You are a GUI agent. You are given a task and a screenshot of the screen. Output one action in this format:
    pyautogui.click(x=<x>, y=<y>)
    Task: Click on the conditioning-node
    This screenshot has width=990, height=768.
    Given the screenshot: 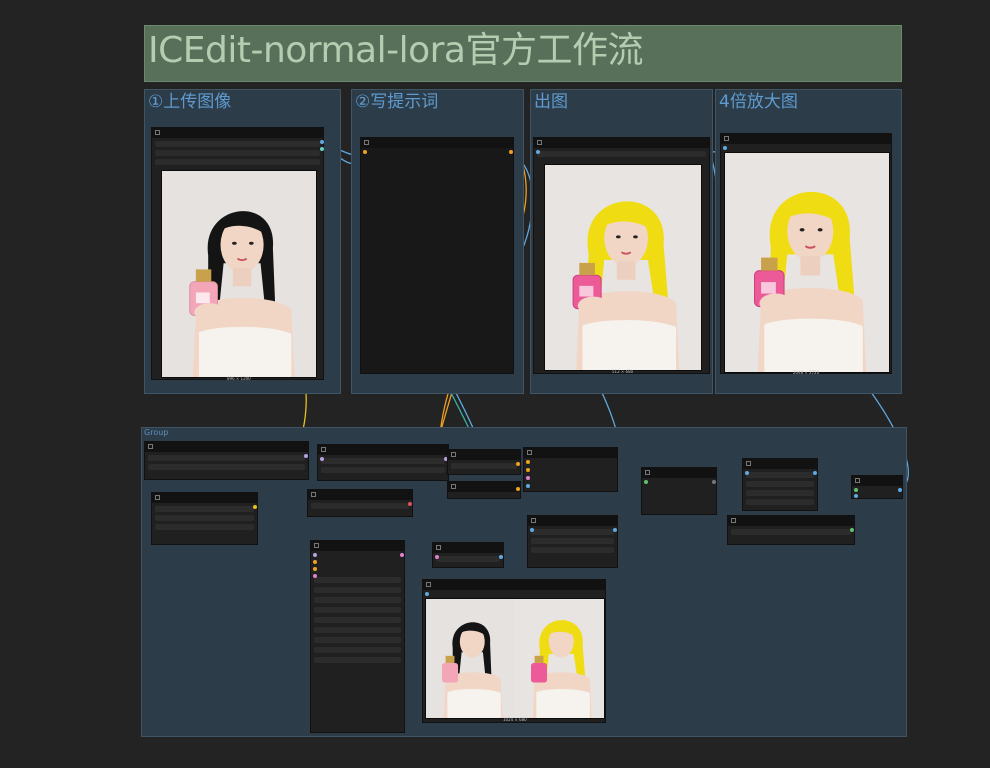 What is the action you would take?
    pyautogui.click(x=570, y=469)
    